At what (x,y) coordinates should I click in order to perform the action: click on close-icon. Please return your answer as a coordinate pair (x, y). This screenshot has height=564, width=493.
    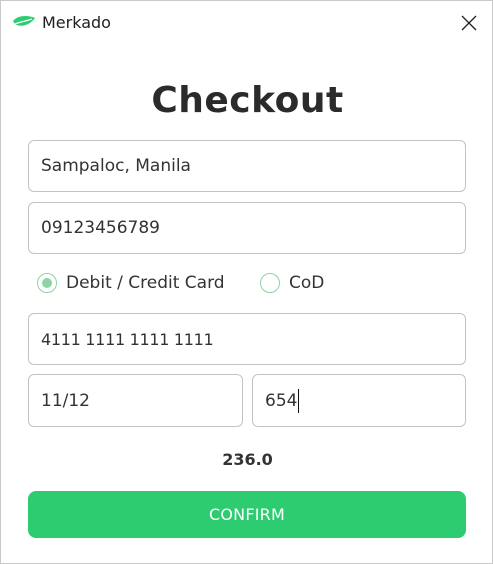
    Looking at the image, I should click on (469, 23).